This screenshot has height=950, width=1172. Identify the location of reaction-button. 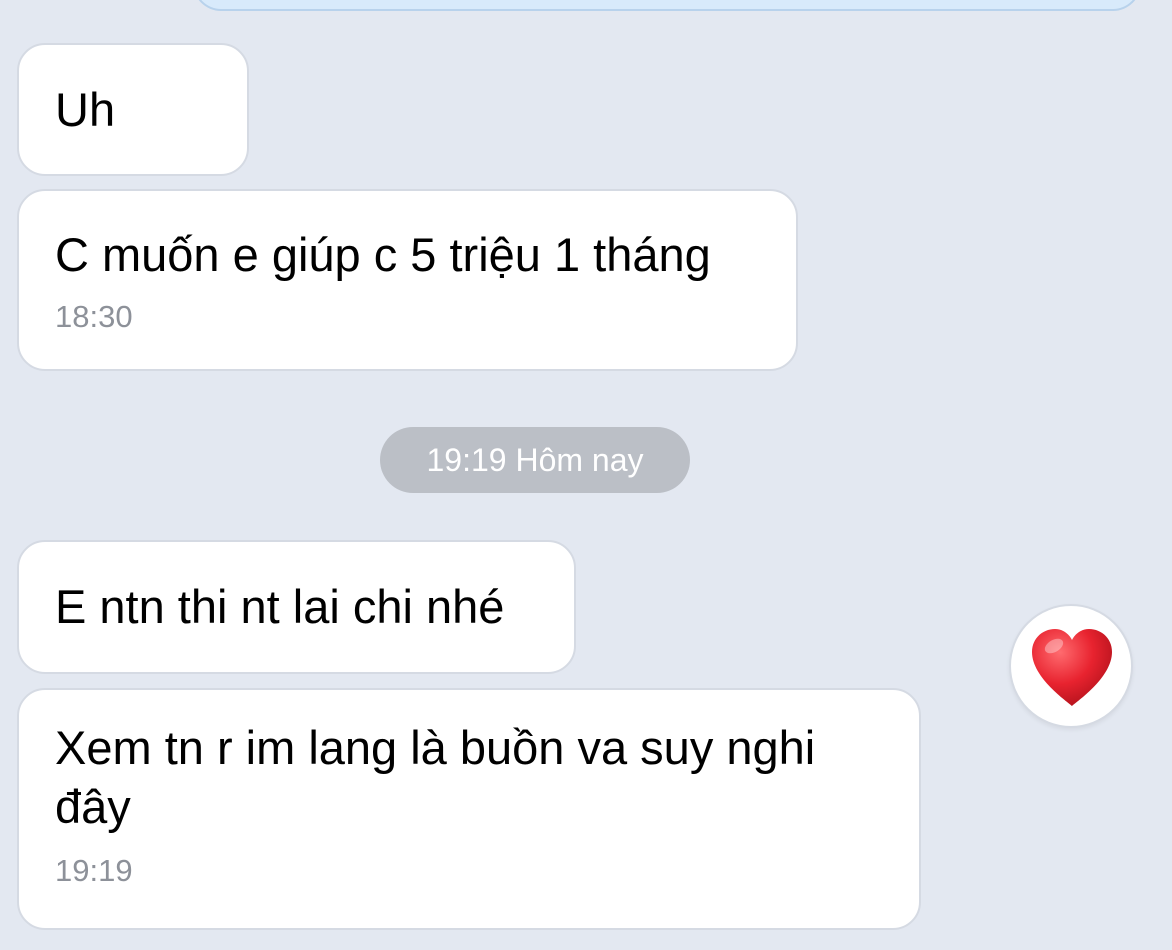
(1071, 666).